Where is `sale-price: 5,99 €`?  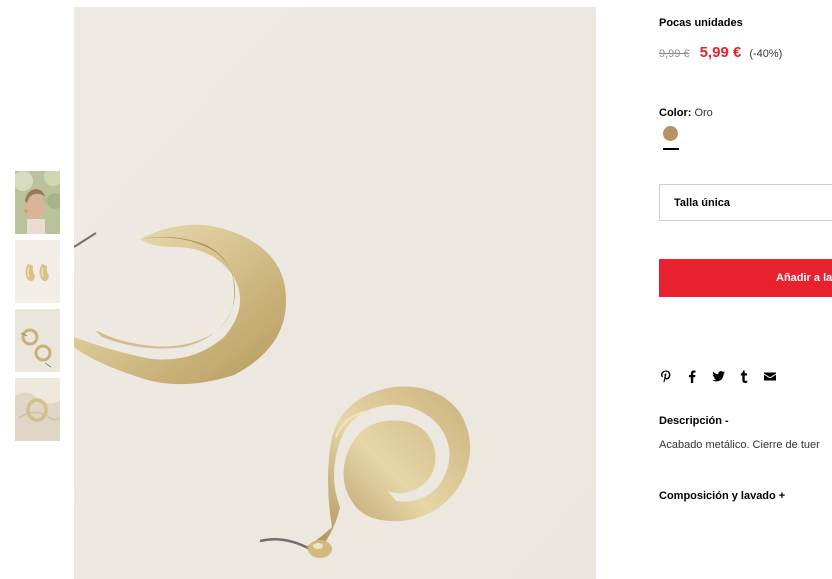 sale-price: 5,99 € is located at coordinates (720, 52).